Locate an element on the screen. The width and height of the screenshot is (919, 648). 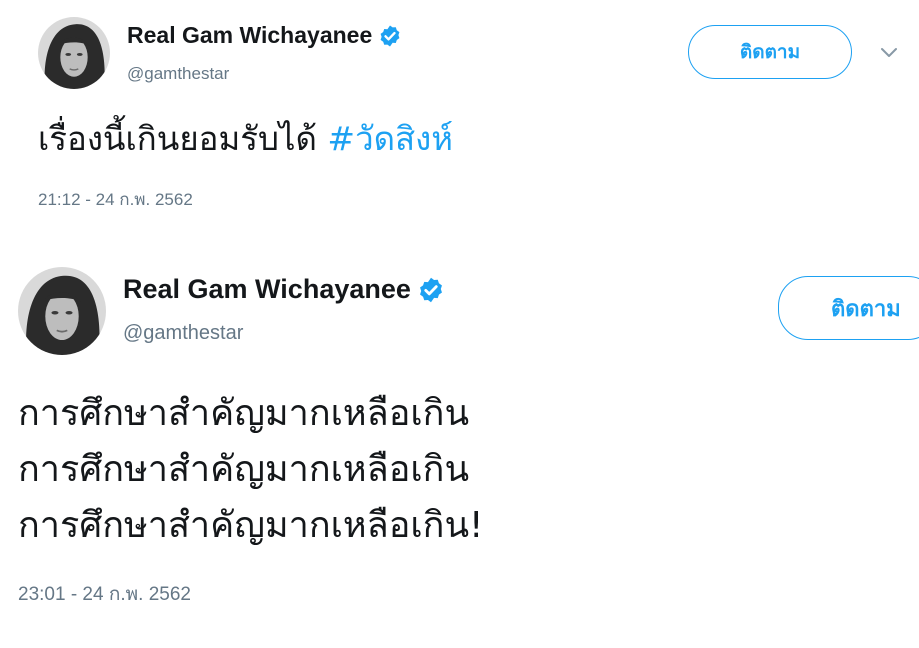
timestamp: 23:01 - 24 ก.พ. 2562 is located at coordinates (104, 594).